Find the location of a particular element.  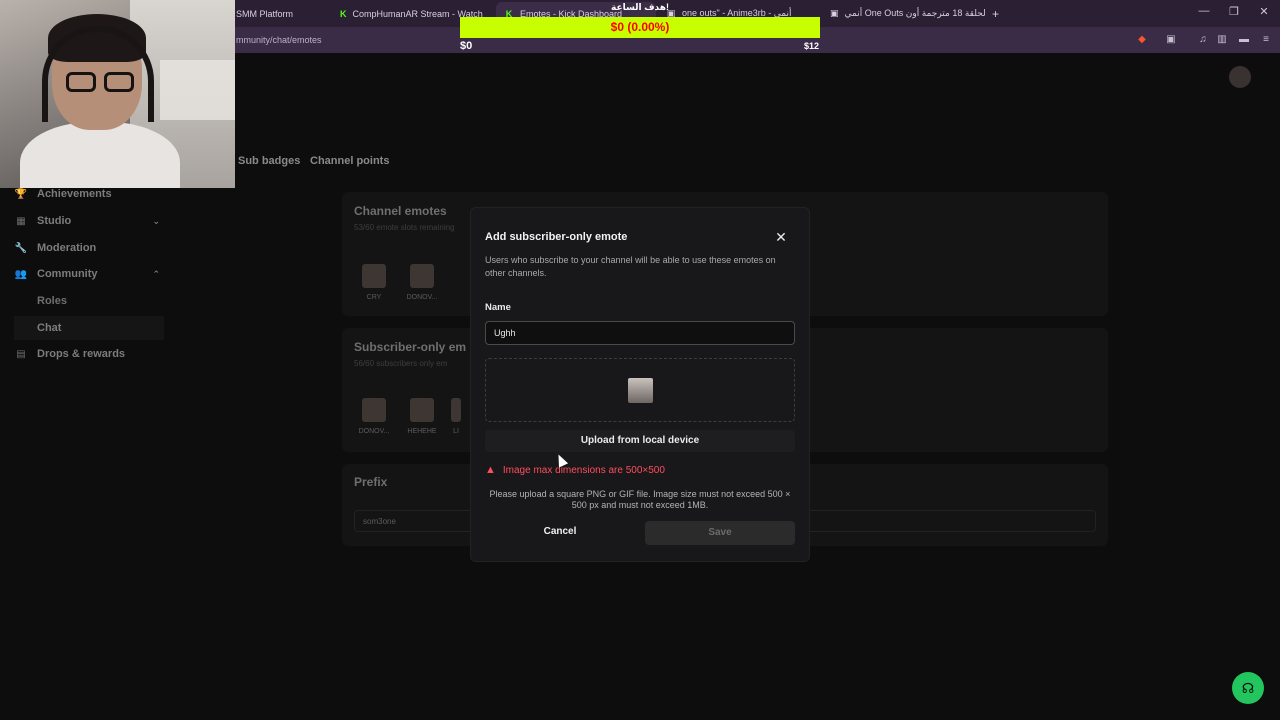

webcam-background is located at coordinates (197, 90).